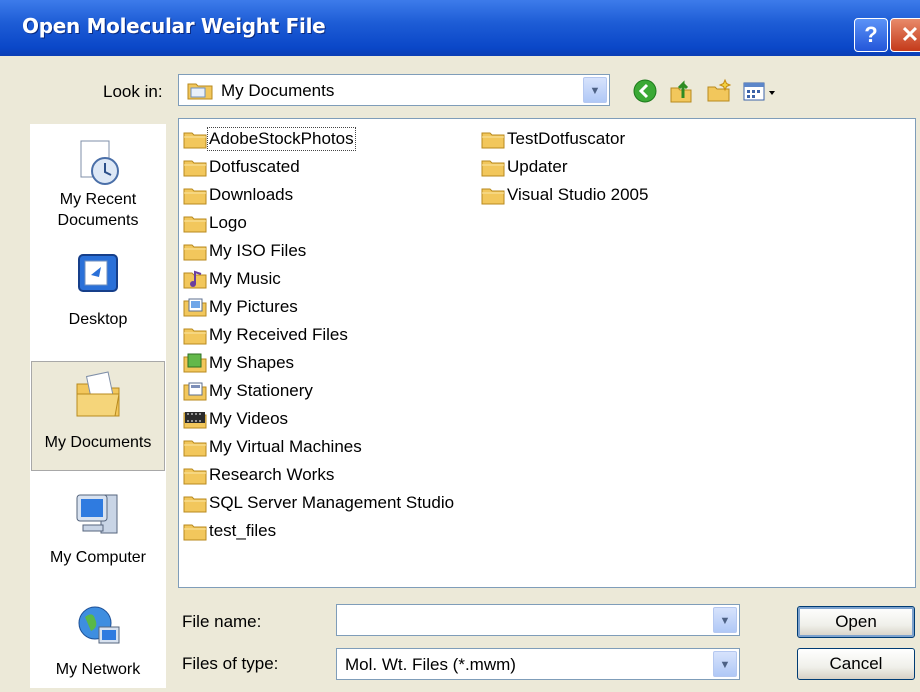 This screenshot has width=920, height=692. I want to click on file-list-item: My Music, so click(318, 279).